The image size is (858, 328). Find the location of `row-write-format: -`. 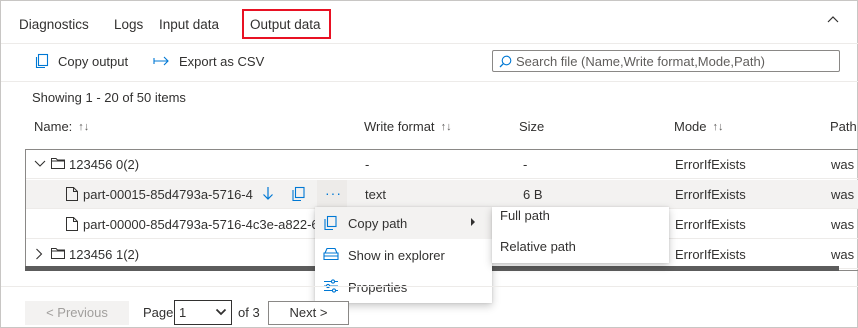

row-write-format: - is located at coordinates (367, 164).